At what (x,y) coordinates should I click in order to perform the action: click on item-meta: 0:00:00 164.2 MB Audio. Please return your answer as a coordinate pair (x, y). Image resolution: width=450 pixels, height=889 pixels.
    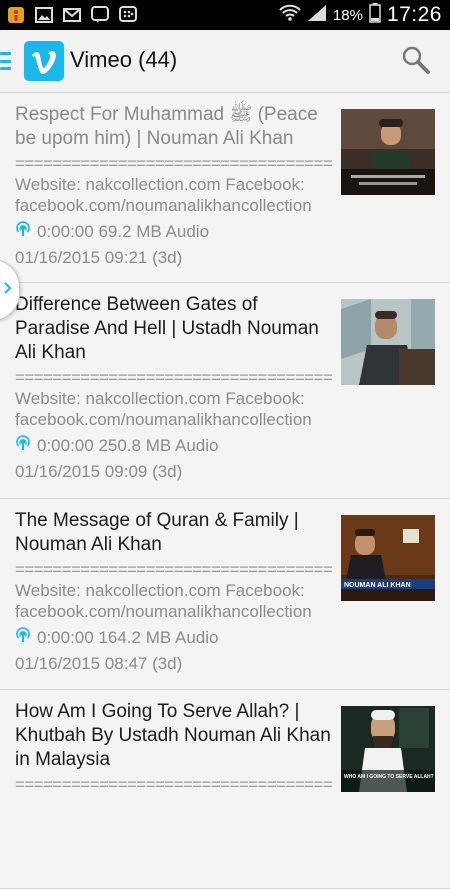
    Looking at the image, I should click on (232, 637).